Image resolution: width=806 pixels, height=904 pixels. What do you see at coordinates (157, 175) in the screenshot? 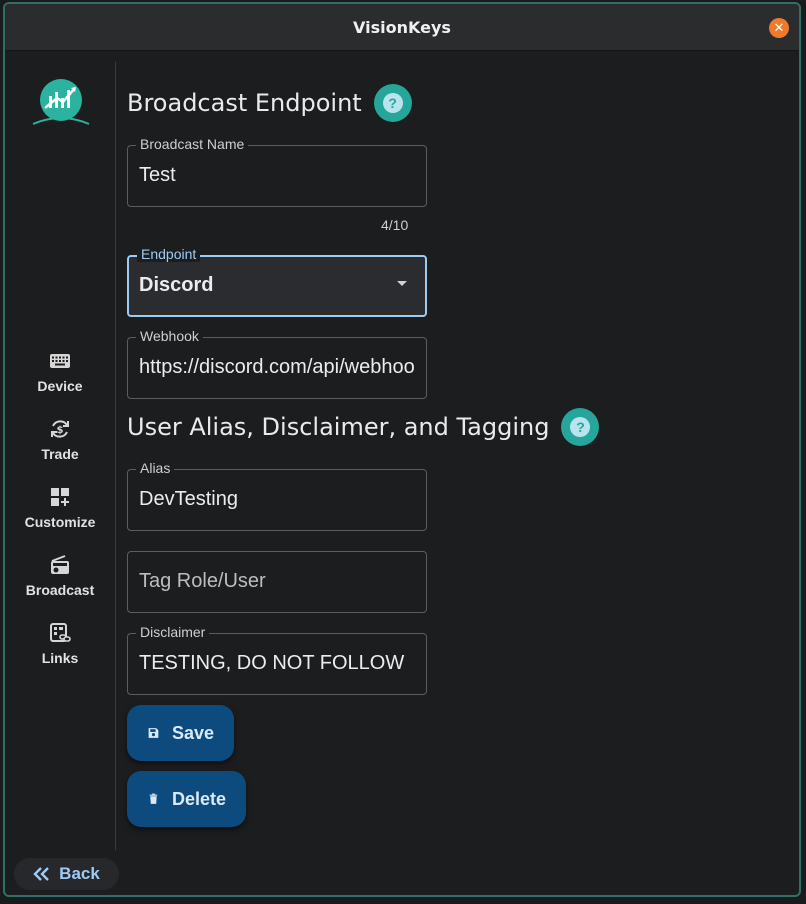
I see `field-value: Test` at bounding box center [157, 175].